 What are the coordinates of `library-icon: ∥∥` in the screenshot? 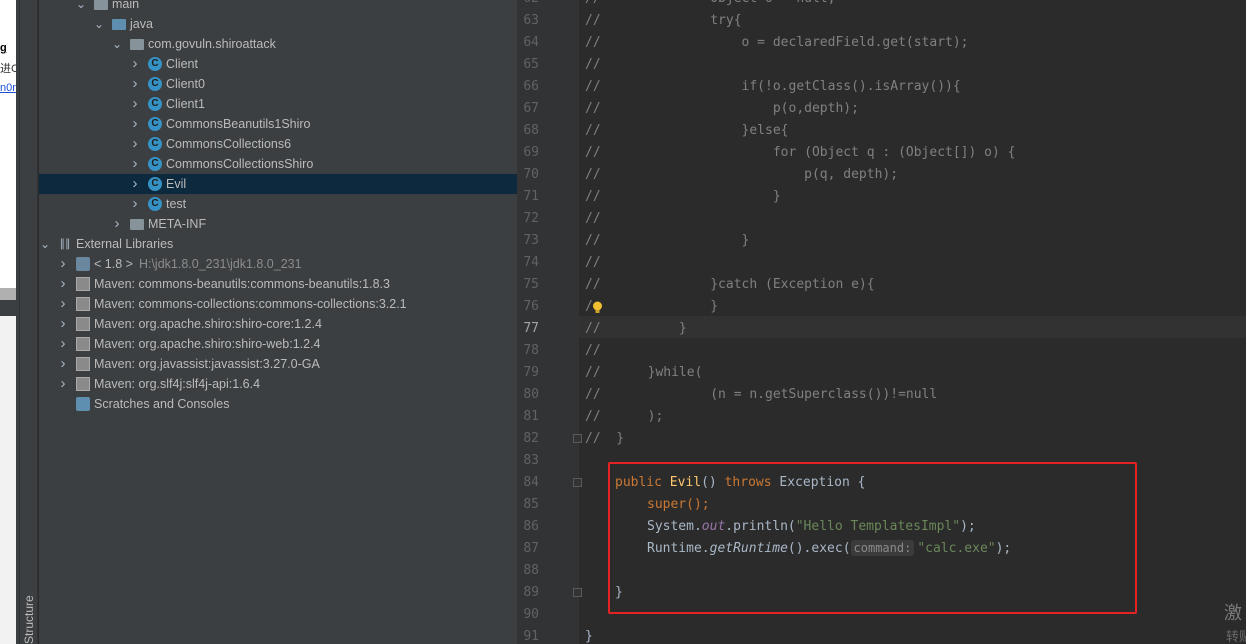 It's located at (65, 244).